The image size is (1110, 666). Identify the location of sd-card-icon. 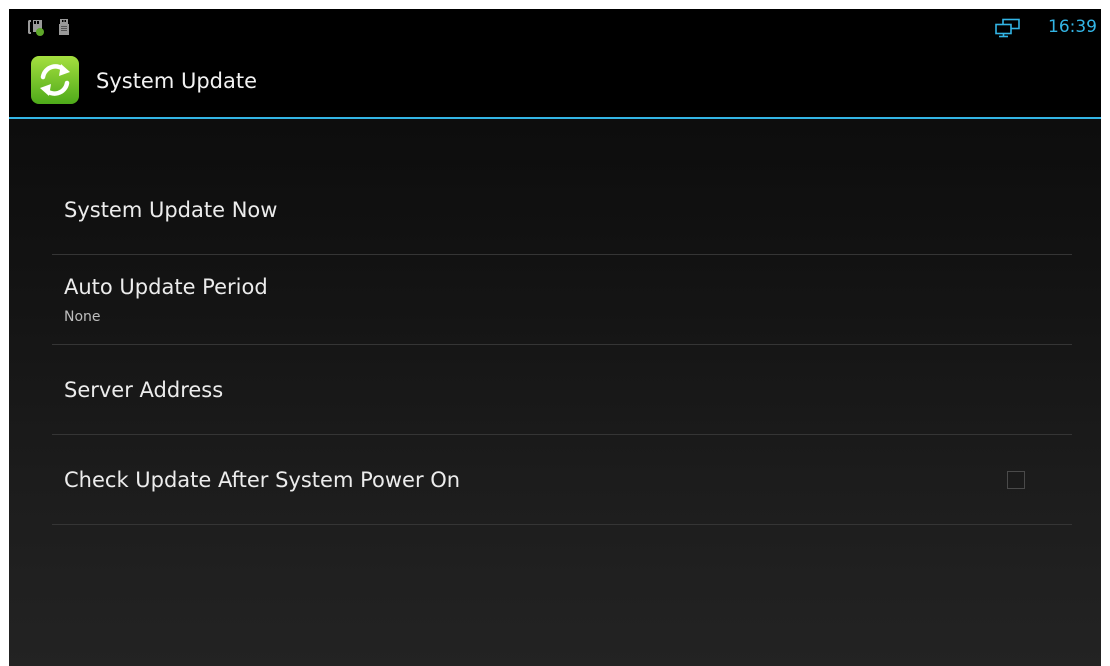
(36, 28).